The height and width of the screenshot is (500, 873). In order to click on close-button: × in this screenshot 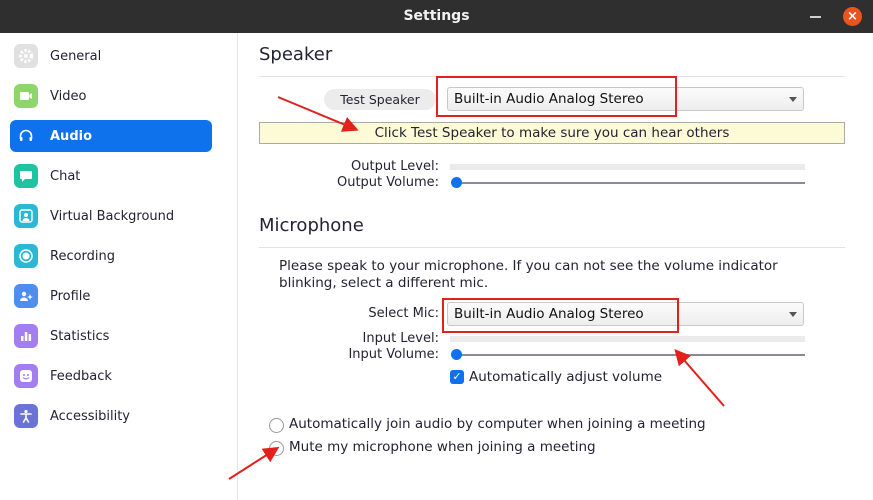, I will do `click(852, 16)`.